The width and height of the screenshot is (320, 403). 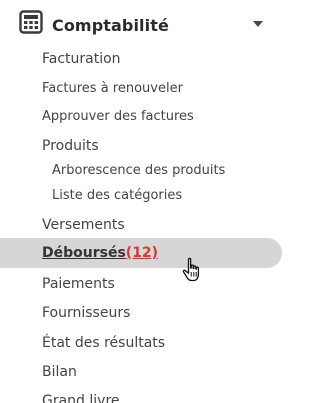 I want to click on menu-item-debourses: Déboursés(12), so click(x=100, y=253).